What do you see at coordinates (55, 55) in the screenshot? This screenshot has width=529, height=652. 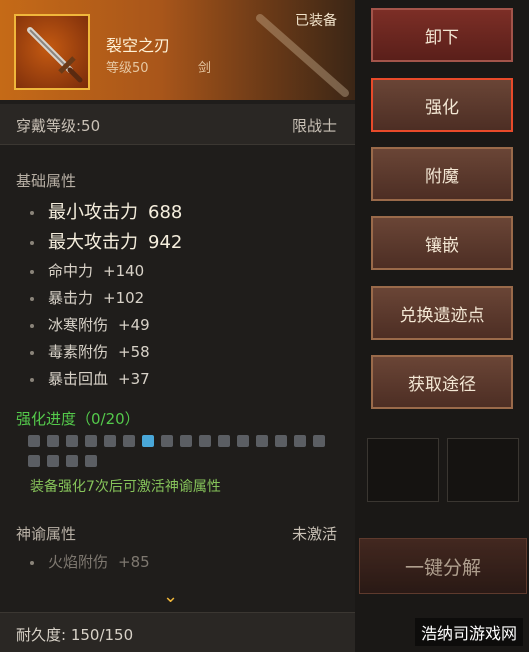 I see `sword-icon` at bounding box center [55, 55].